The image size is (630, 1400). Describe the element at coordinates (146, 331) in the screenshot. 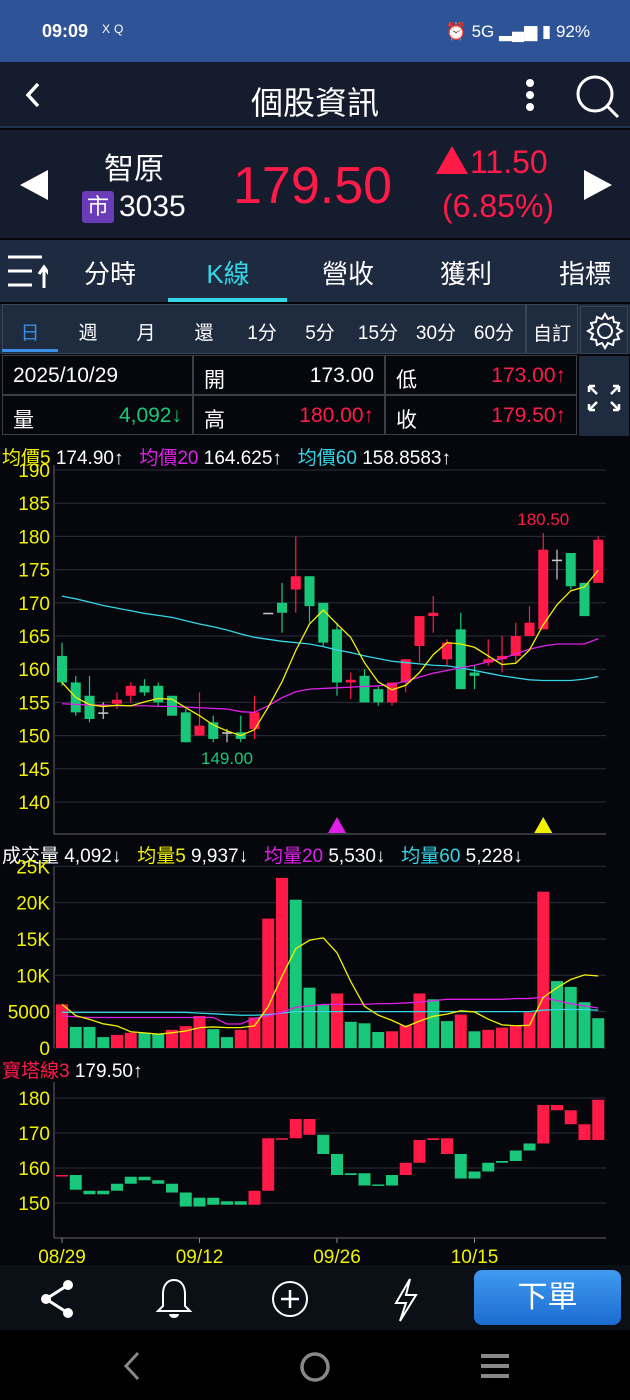

I see `period-month: 月` at that location.